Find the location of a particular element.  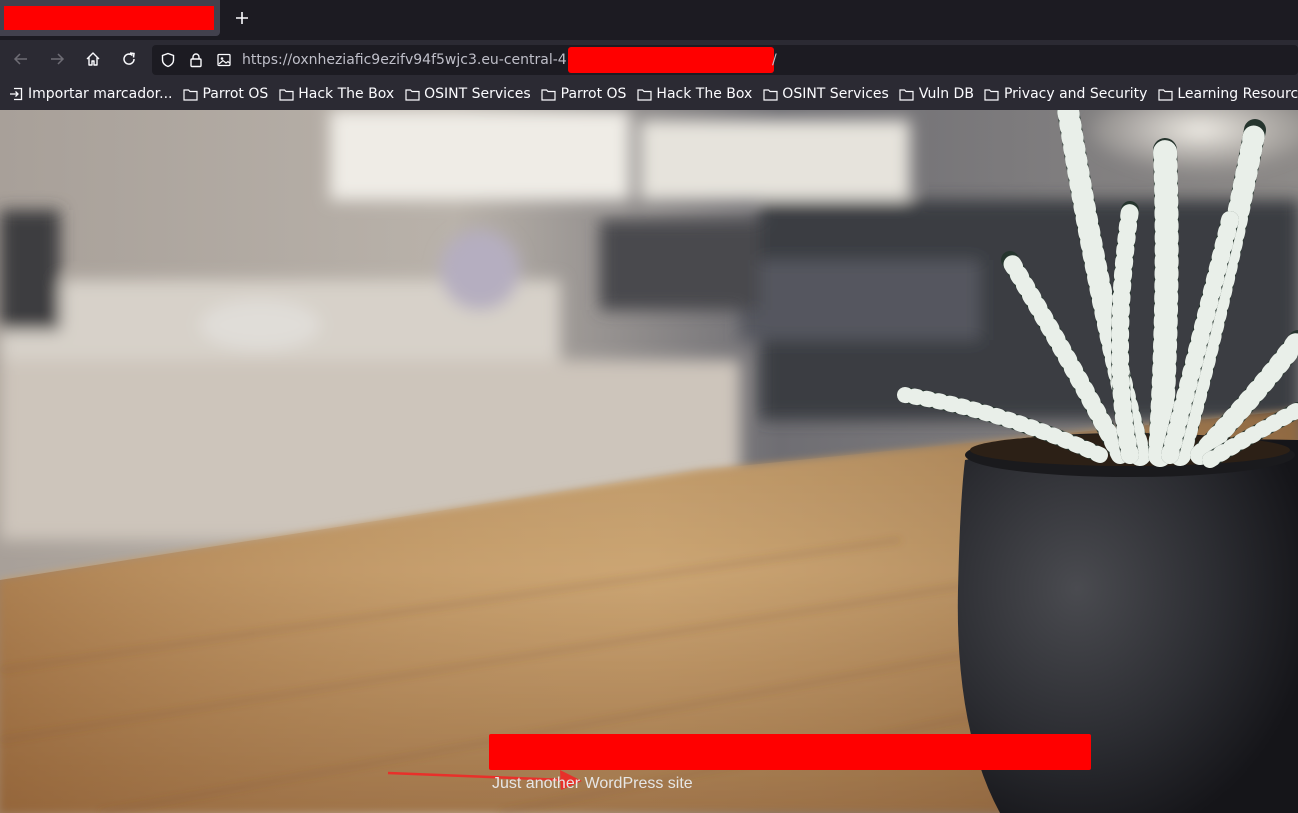

bookmark-folder-vuln-db: Vuln DB is located at coordinates (936, 94).